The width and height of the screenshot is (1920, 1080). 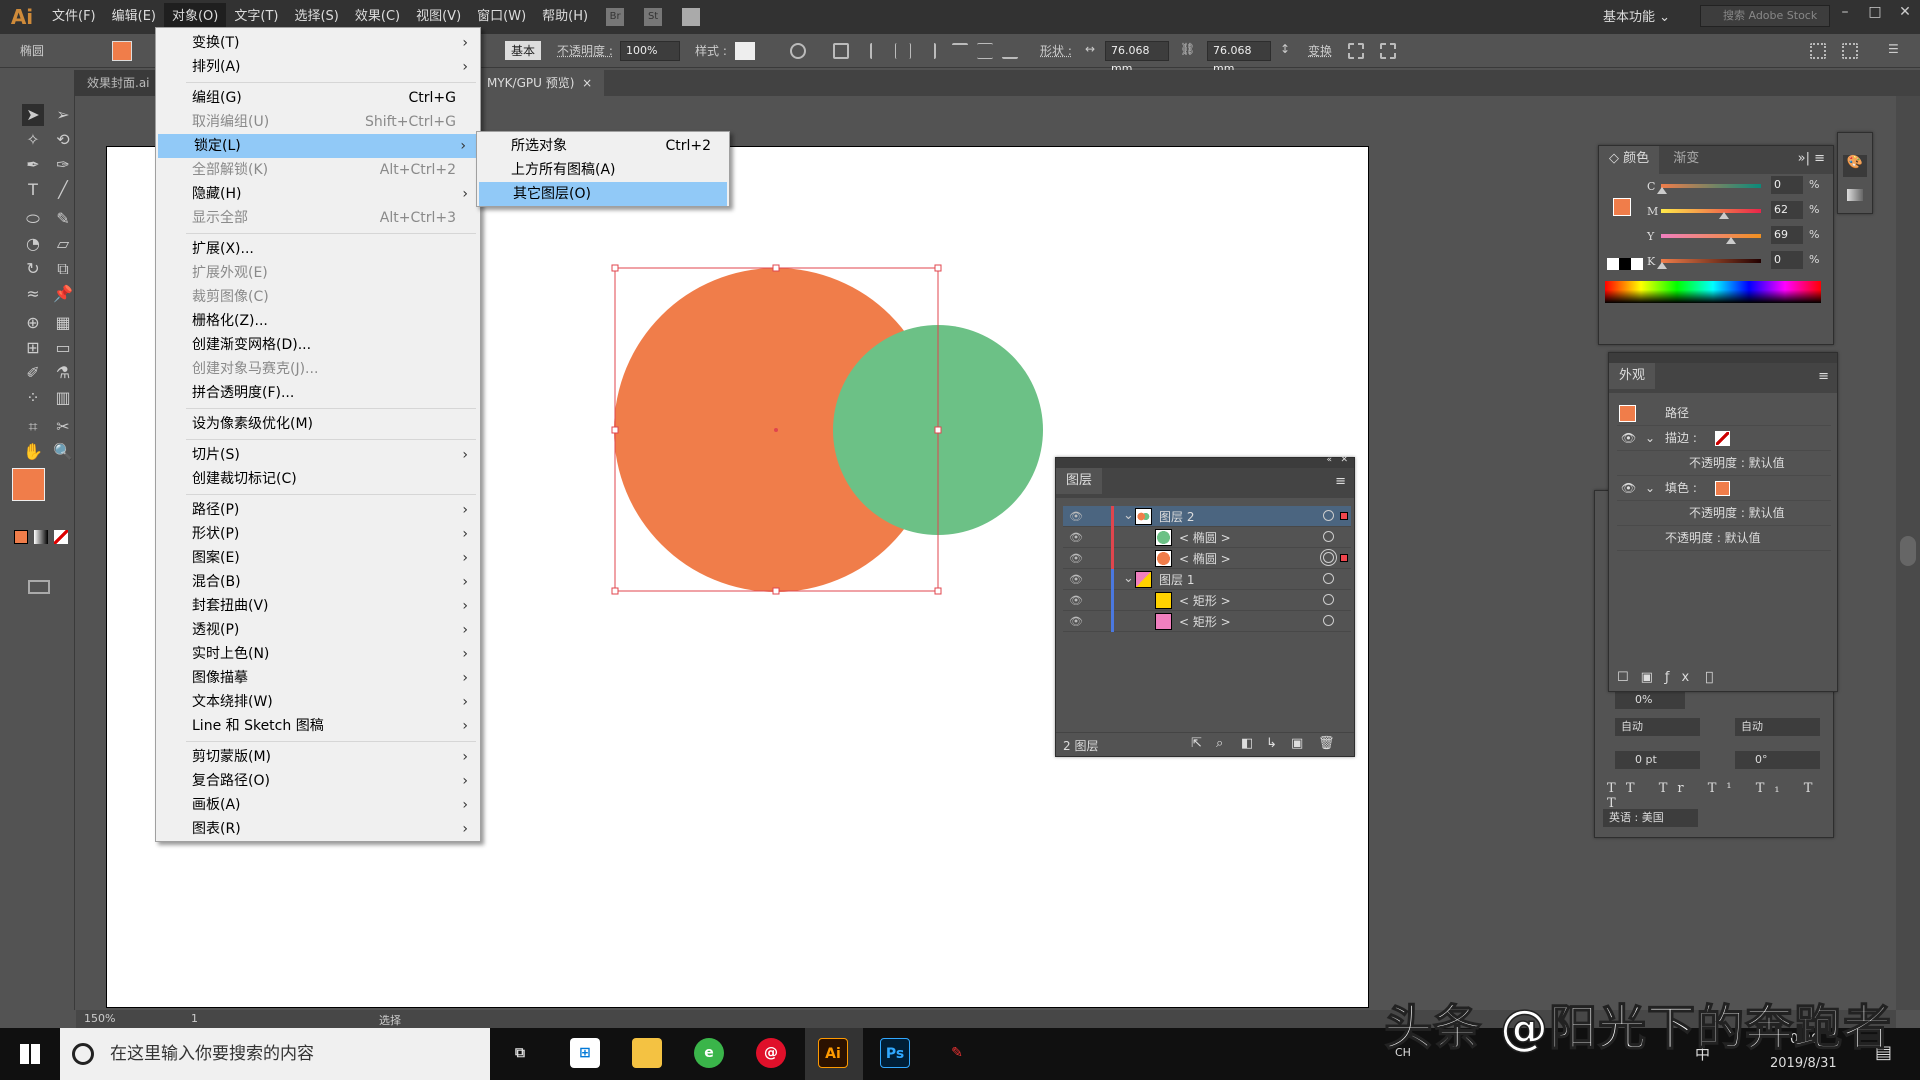 What do you see at coordinates (1207, 516) in the screenshot?
I see `layer-row: 👁 ⌄ 图层 2` at bounding box center [1207, 516].